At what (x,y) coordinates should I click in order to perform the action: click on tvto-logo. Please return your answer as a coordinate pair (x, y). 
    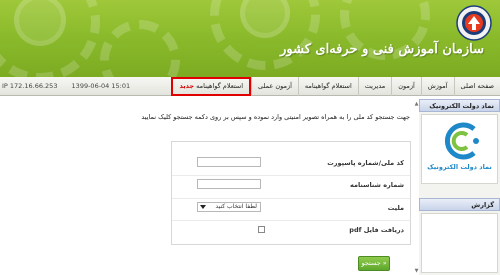
    Looking at the image, I should click on (474, 23).